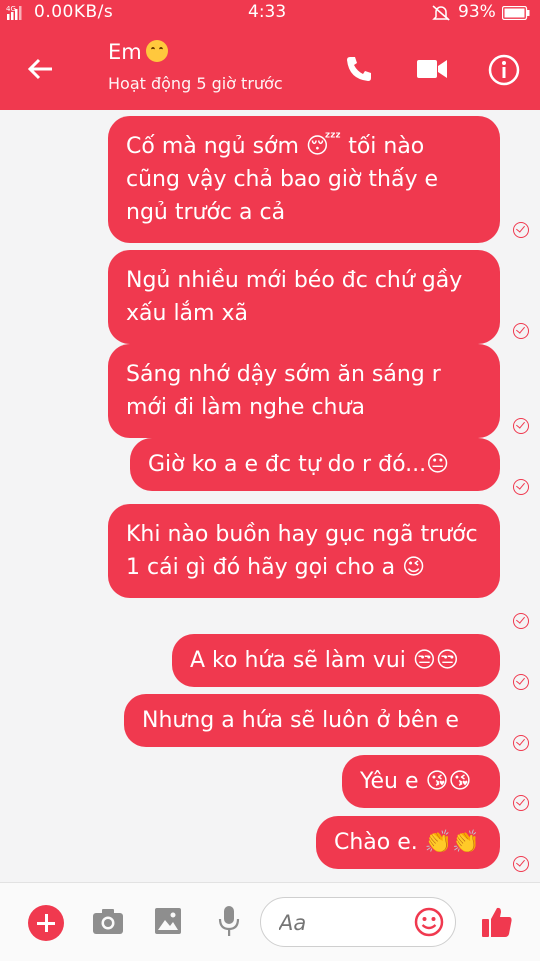  I want to click on battery-icon, so click(516, 13).